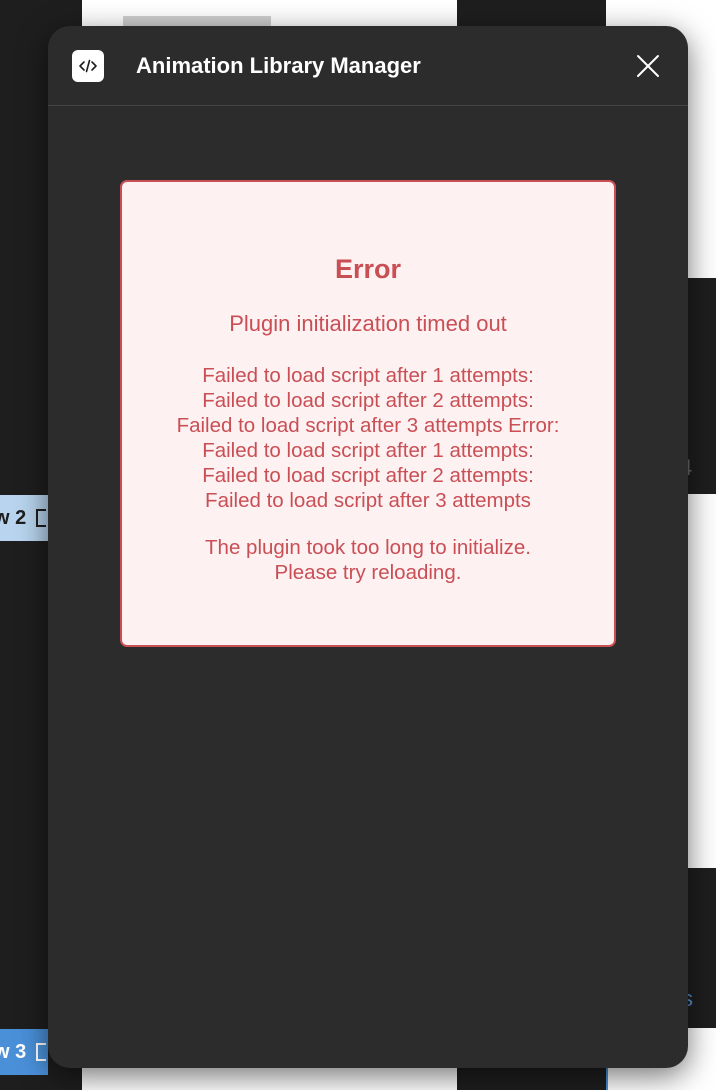 This screenshot has height=1090, width=716. Describe the element at coordinates (368, 500) in the screenshot. I see `error-detail-line: Failed to load script after 3 attempts` at that location.